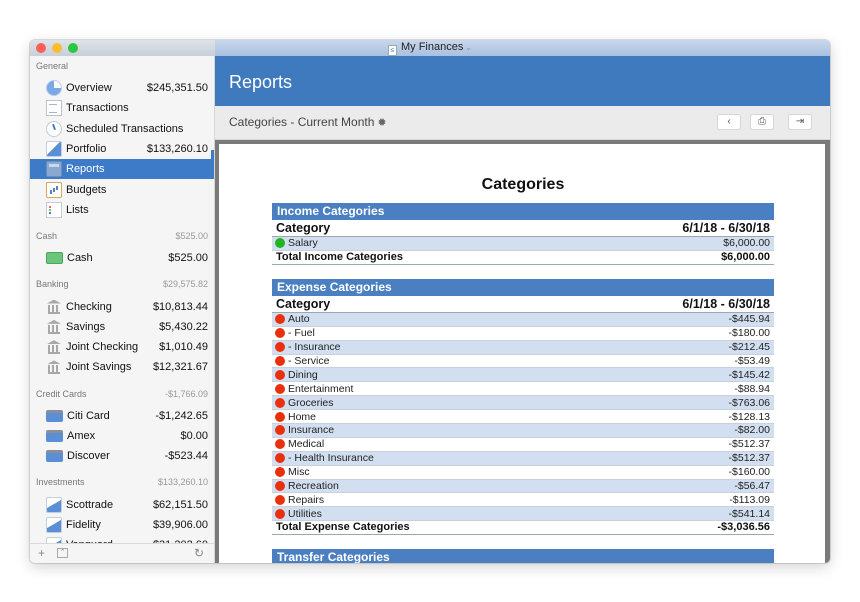 Image resolution: width=860 pixels, height=602 pixels. What do you see at coordinates (306, 499) in the screenshot?
I see `category-label: Repairs` at bounding box center [306, 499].